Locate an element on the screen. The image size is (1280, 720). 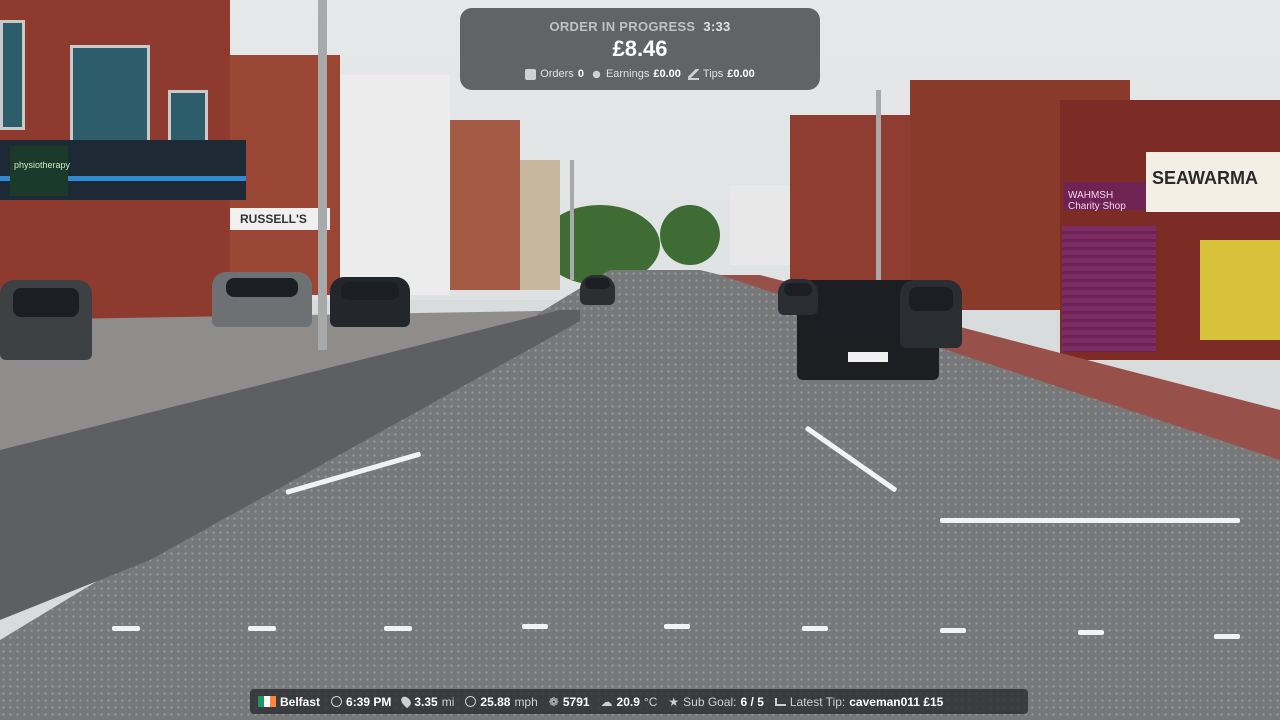
tips-value: £0.00 is located at coordinates (741, 74).